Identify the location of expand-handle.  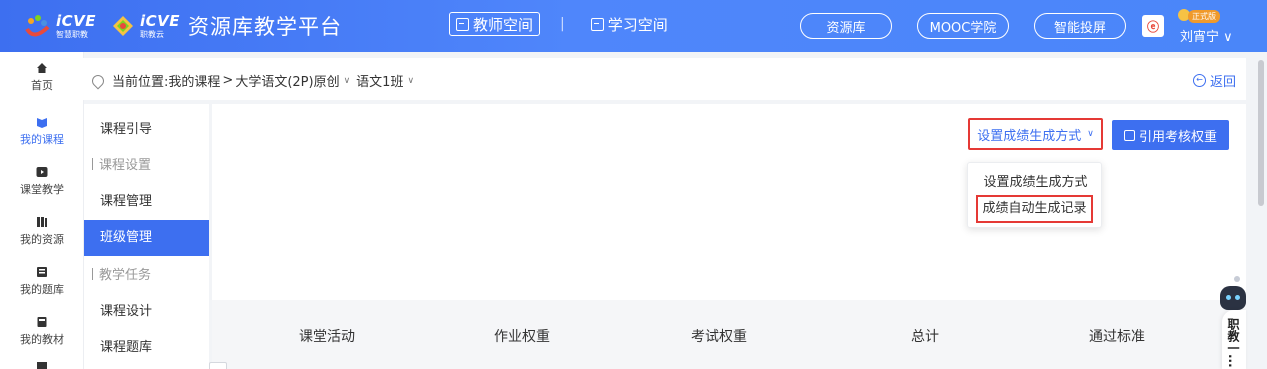
(218, 365).